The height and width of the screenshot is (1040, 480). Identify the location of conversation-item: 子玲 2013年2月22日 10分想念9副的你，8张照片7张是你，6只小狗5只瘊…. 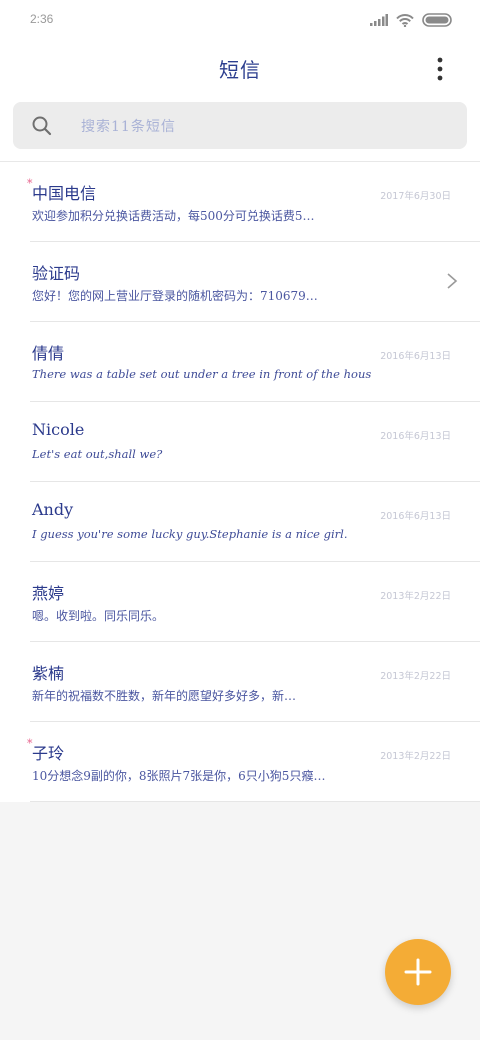
(253, 762).